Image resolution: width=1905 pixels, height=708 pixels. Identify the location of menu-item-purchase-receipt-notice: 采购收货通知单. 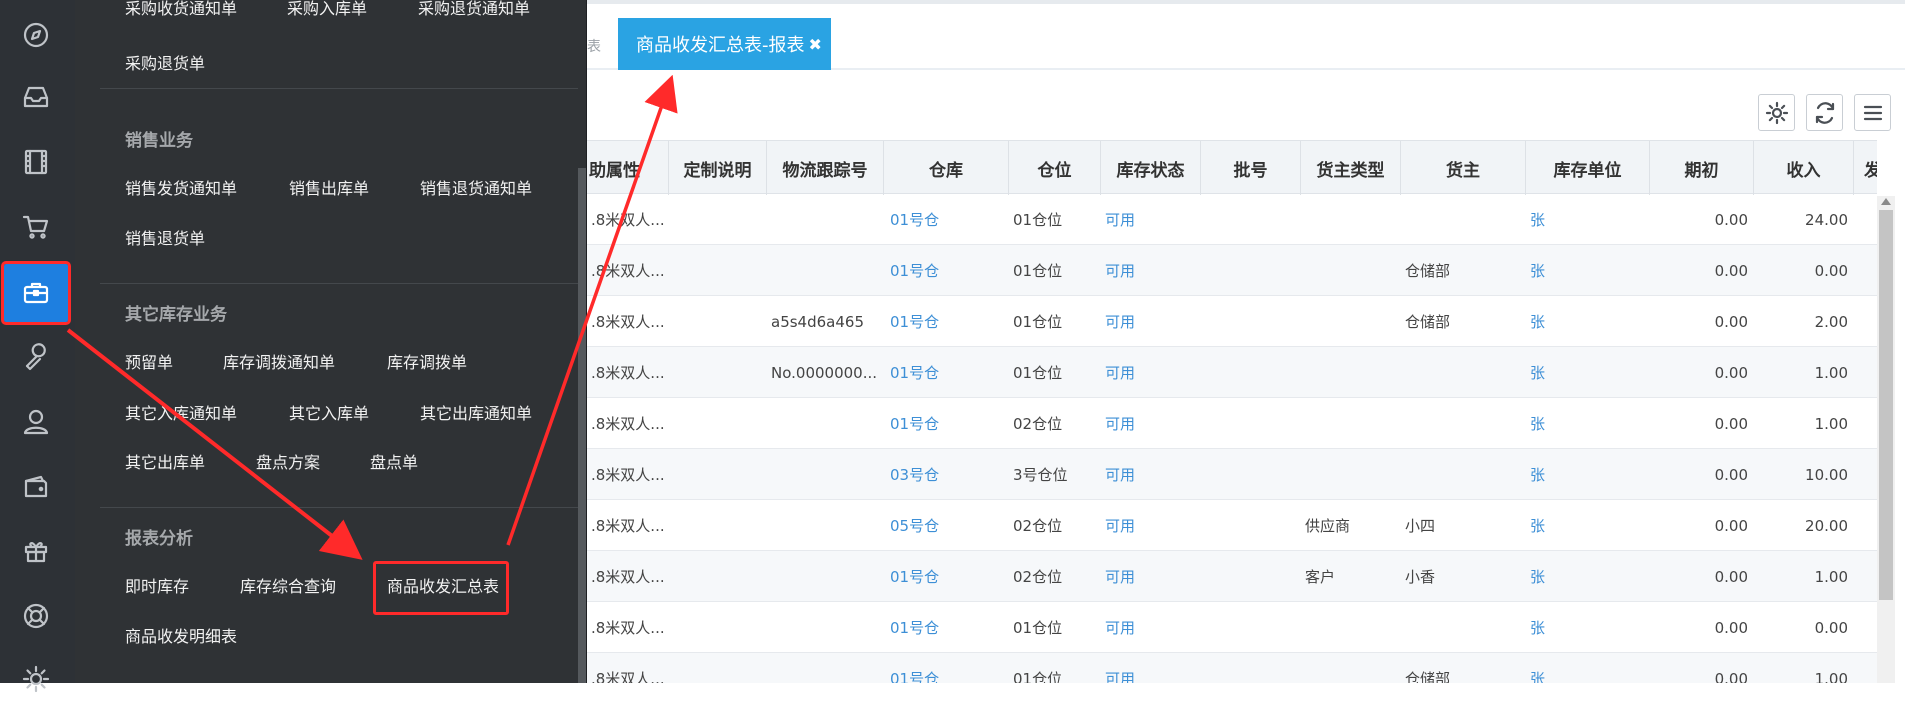
(181, 9).